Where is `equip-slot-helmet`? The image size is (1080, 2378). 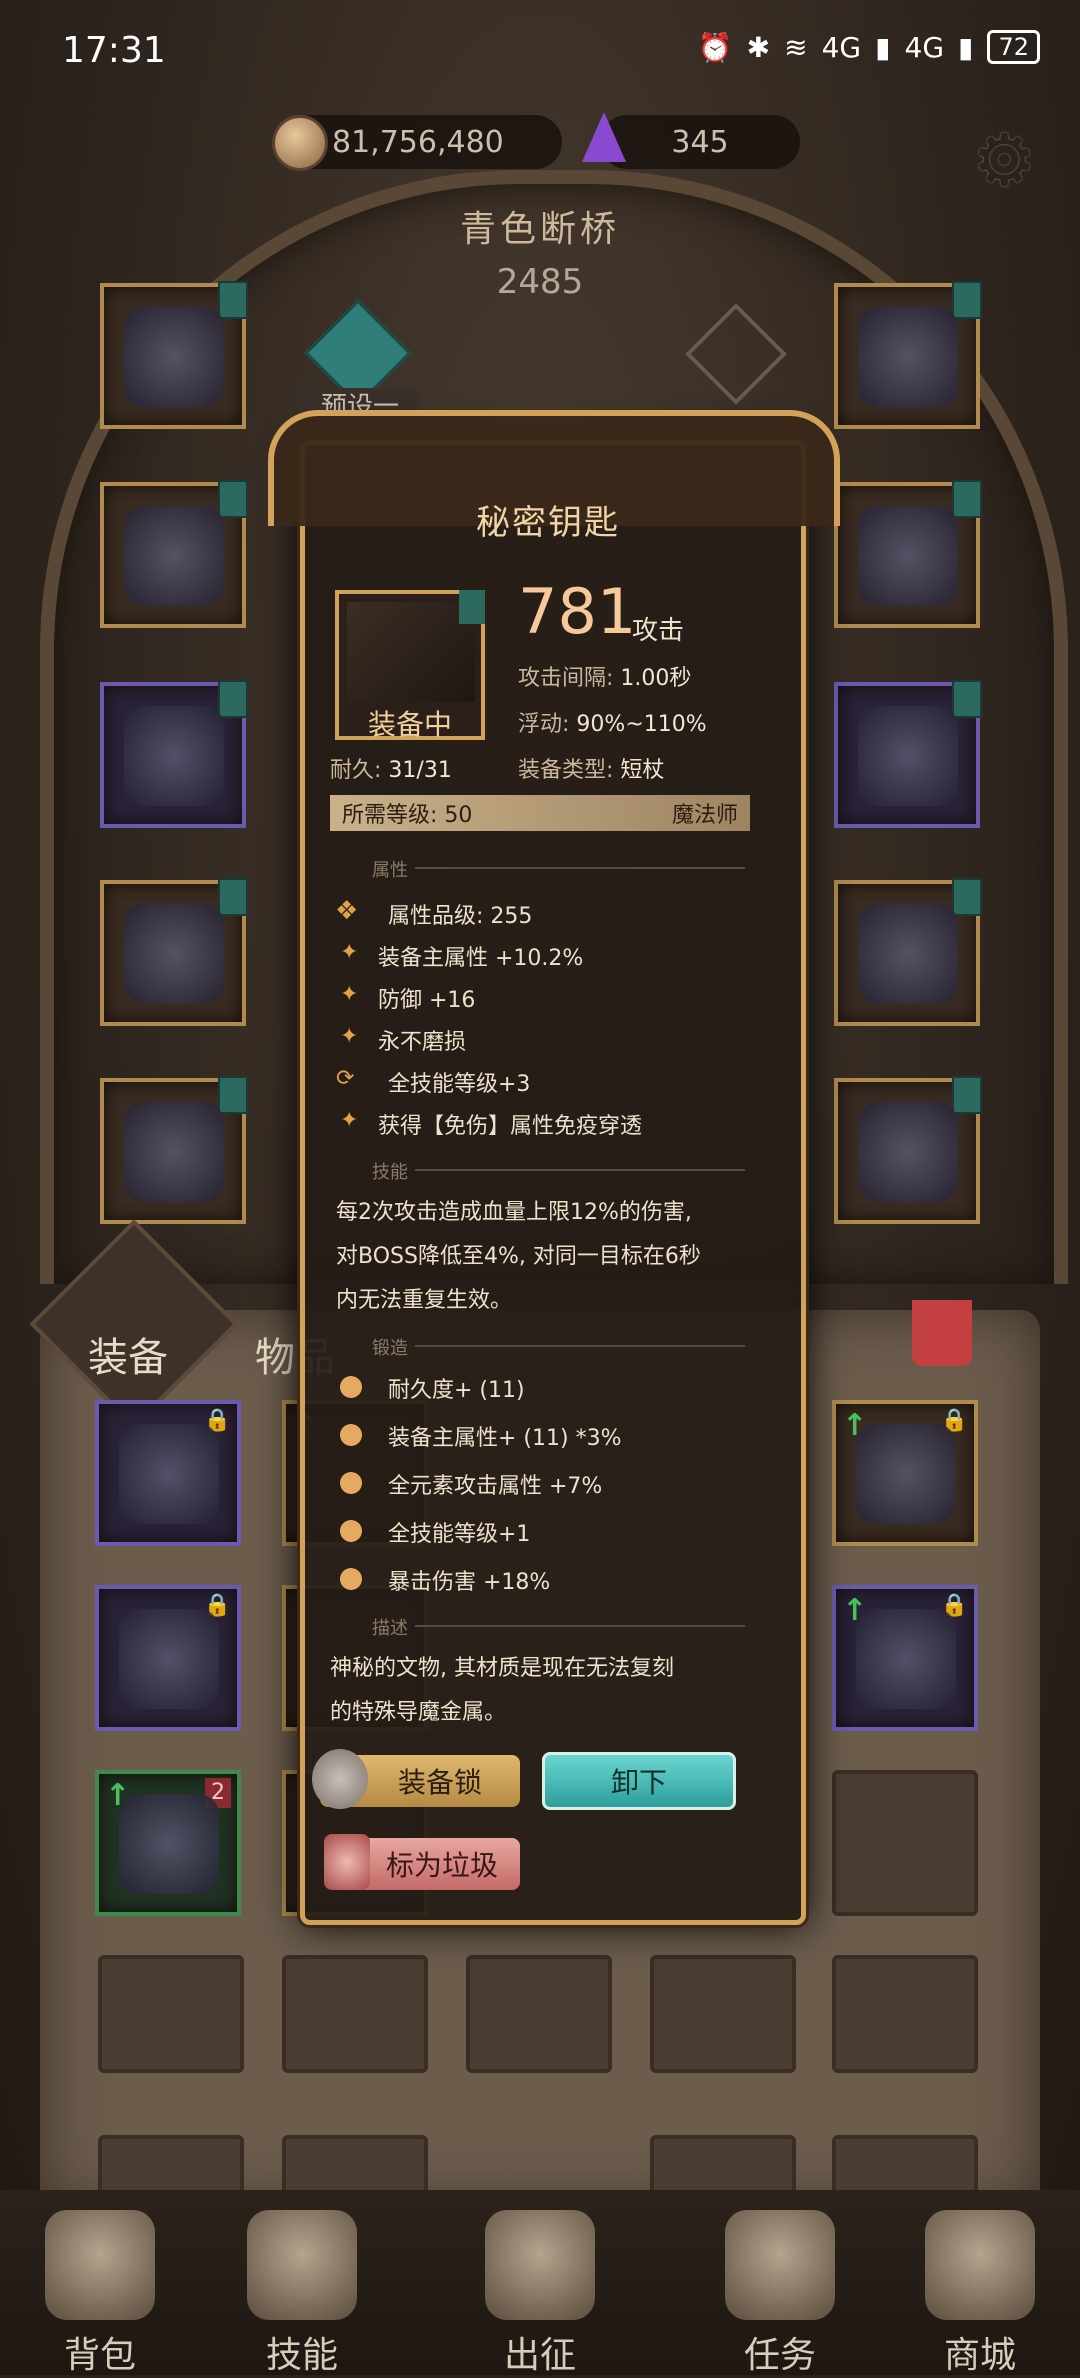 equip-slot-helmet is located at coordinates (174, 355).